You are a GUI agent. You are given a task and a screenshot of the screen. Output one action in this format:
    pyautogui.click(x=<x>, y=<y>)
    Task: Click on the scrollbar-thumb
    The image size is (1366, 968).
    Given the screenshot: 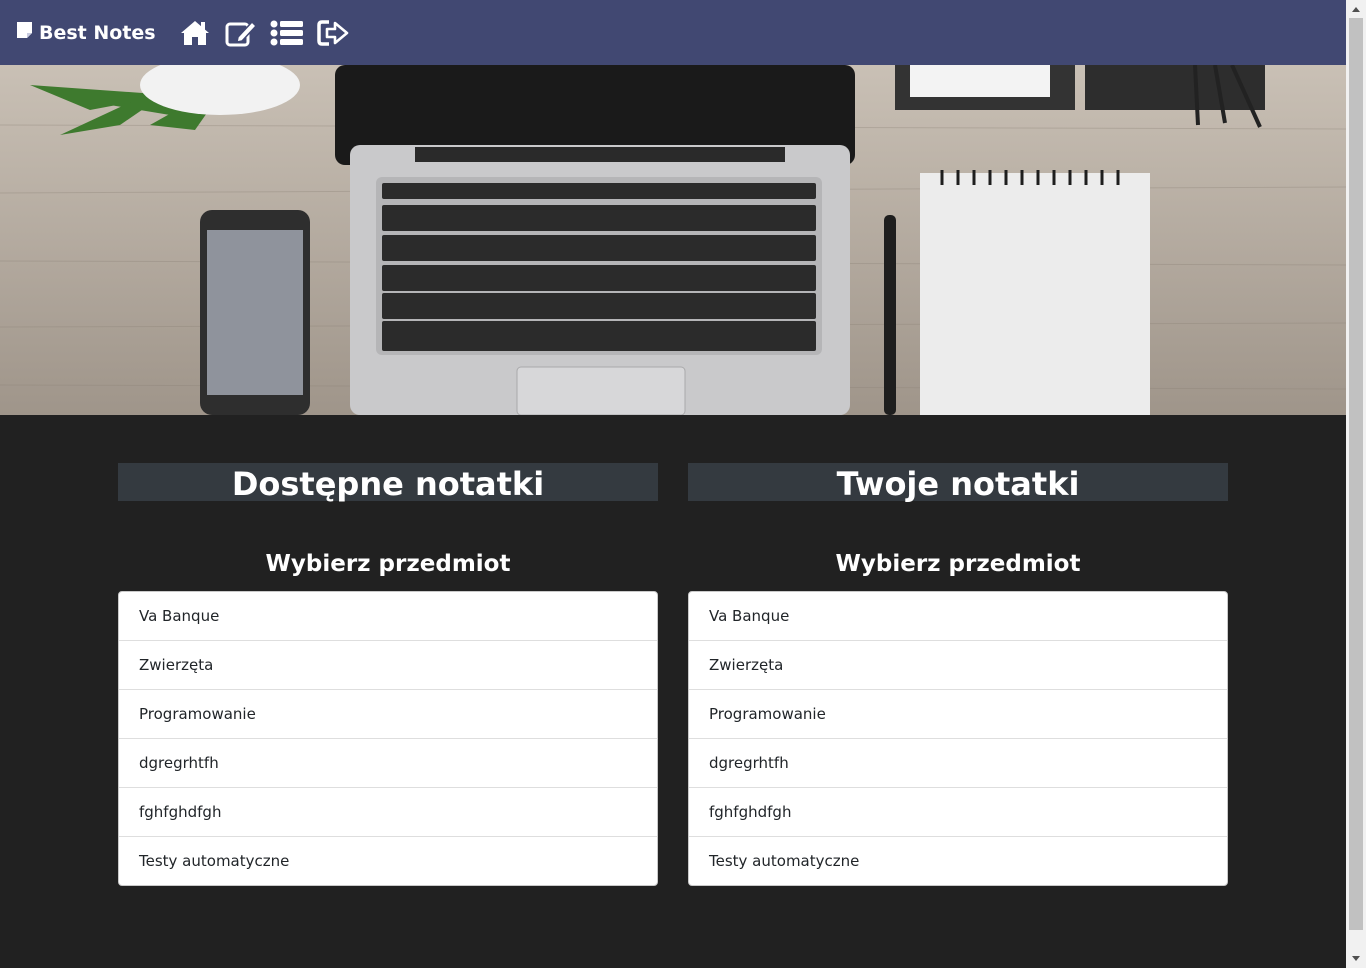 What is the action you would take?
    pyautogui.click(x=1356, y=474)
    